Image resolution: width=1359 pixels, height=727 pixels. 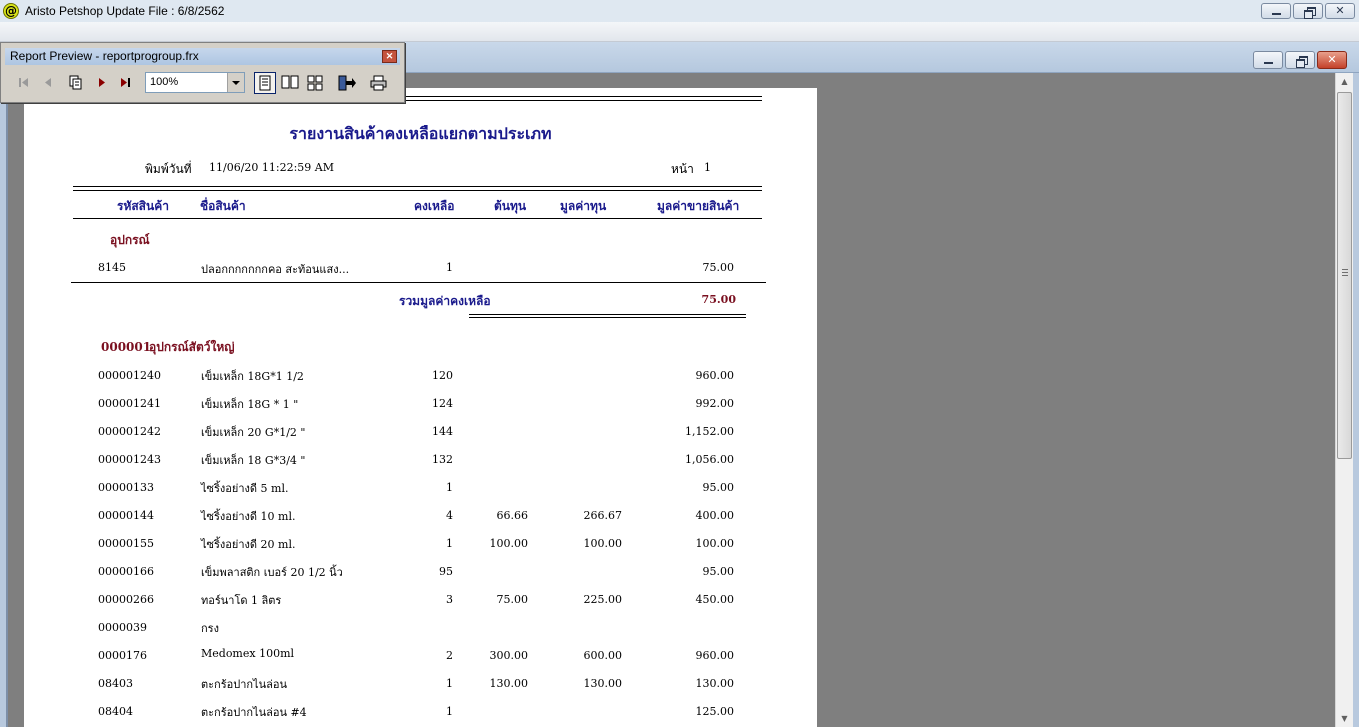 What do you see at coordinates (235, 82) in the screenshot?
I see `chevron-down-icon` at bounding box center [235, 82].